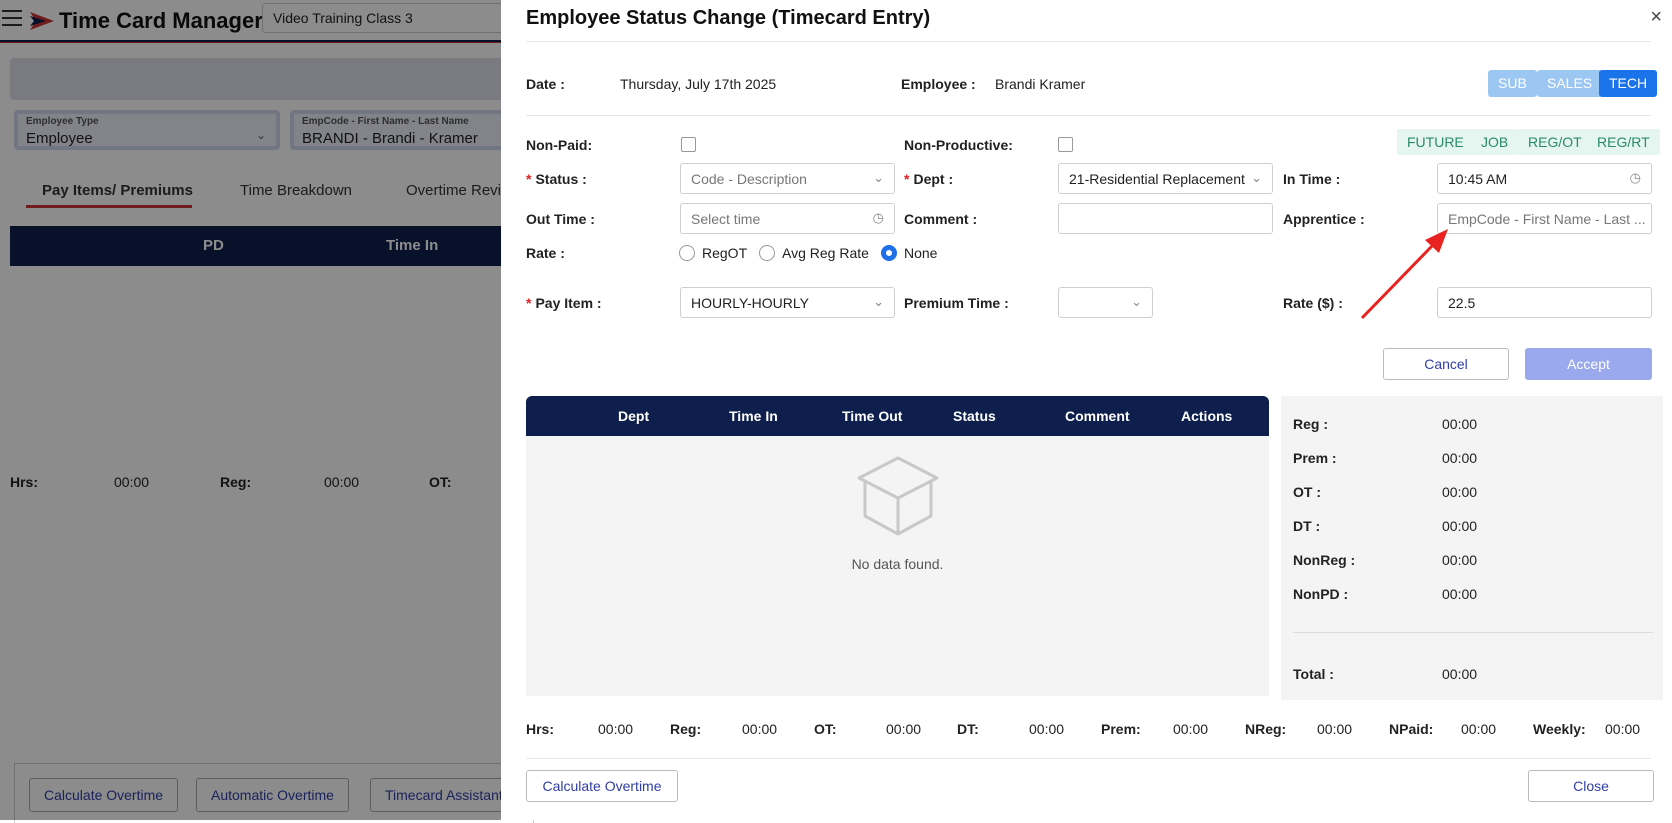 The image size is (1672, 823). I want to click on intime-label: In Time :, so click(1312, 179).